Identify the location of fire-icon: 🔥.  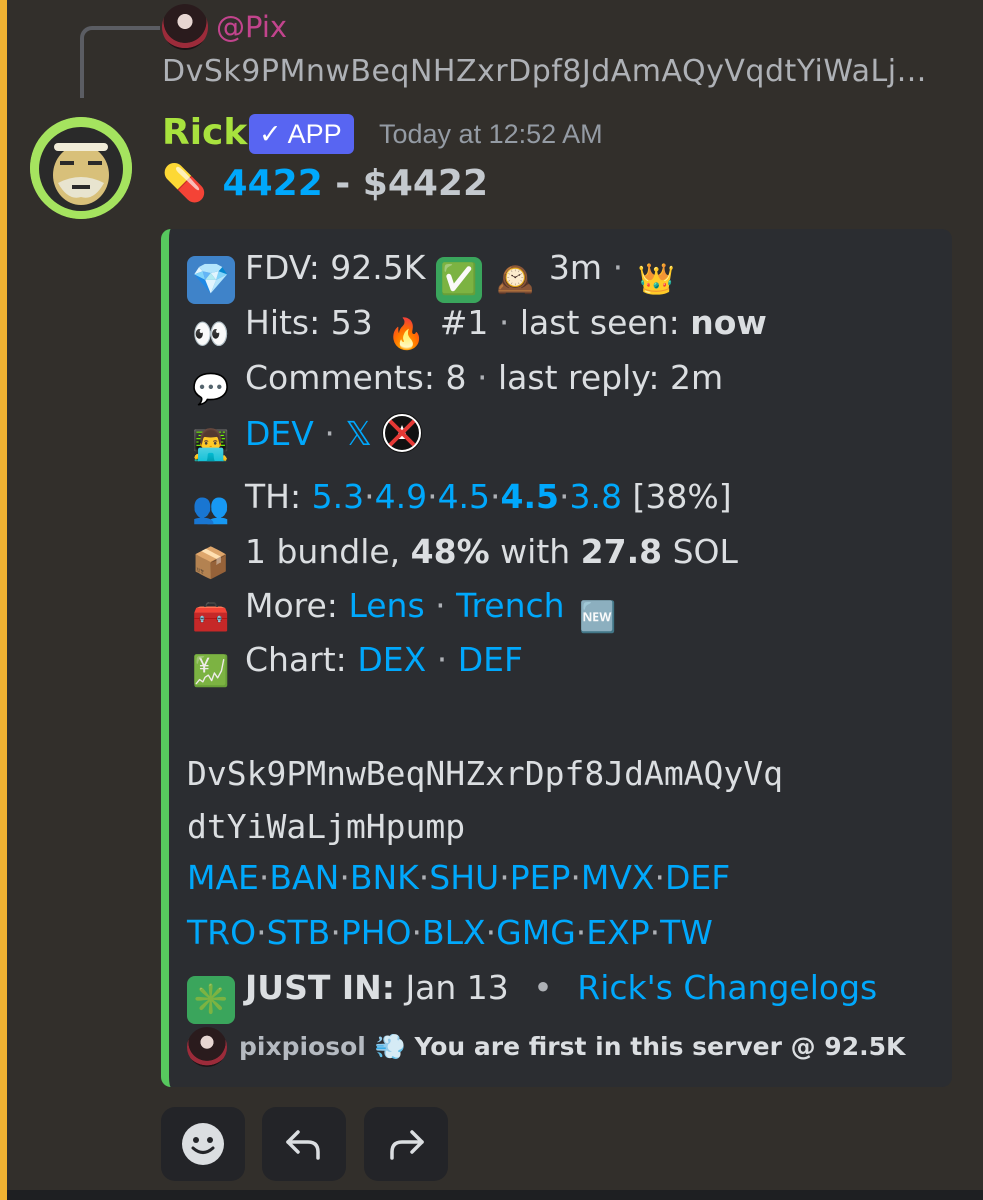
(406, 334).